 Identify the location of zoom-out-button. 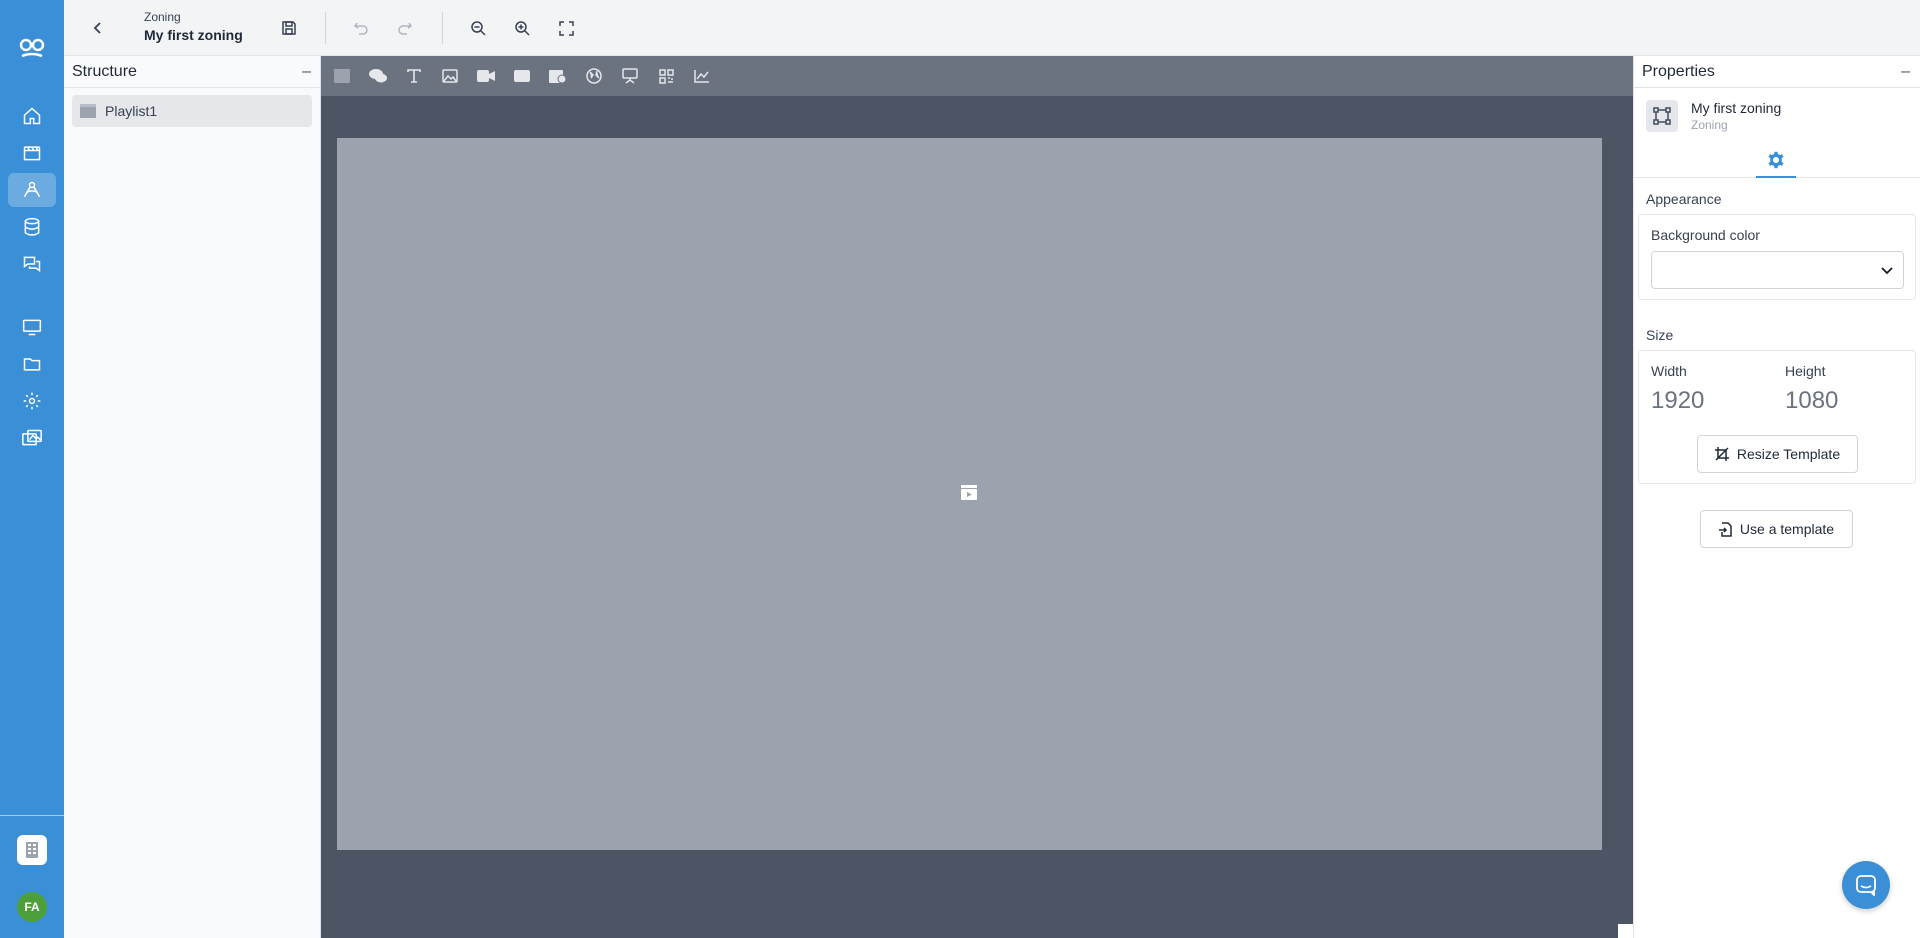
(478, 28).